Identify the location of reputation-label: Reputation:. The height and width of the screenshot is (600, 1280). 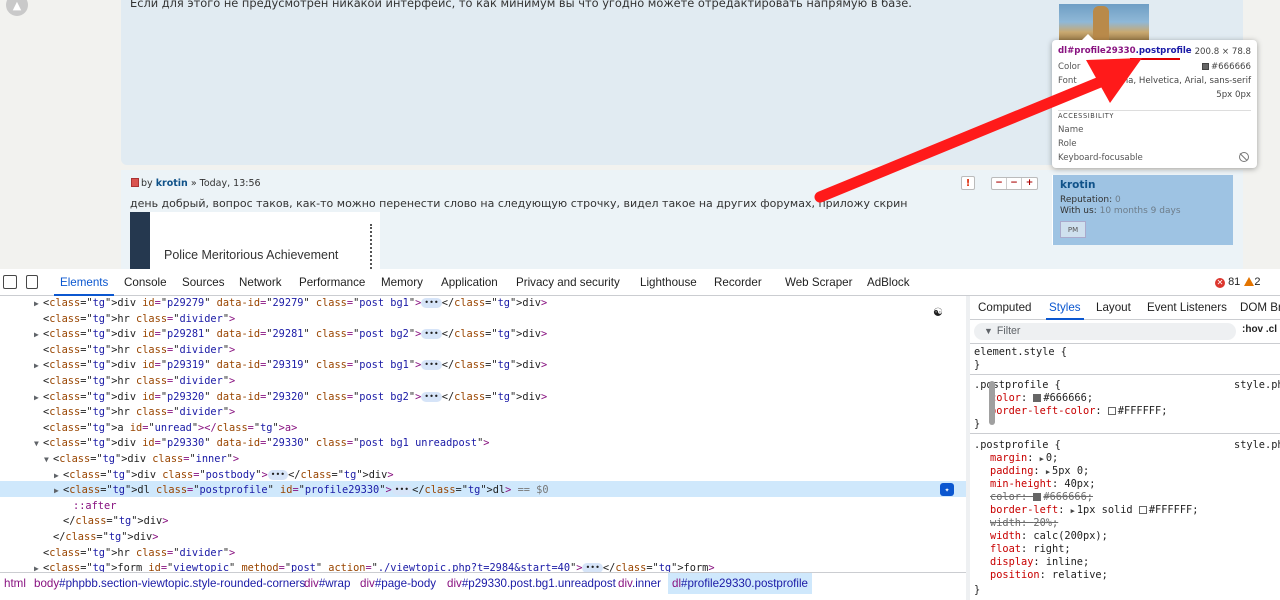
(1086, 200).